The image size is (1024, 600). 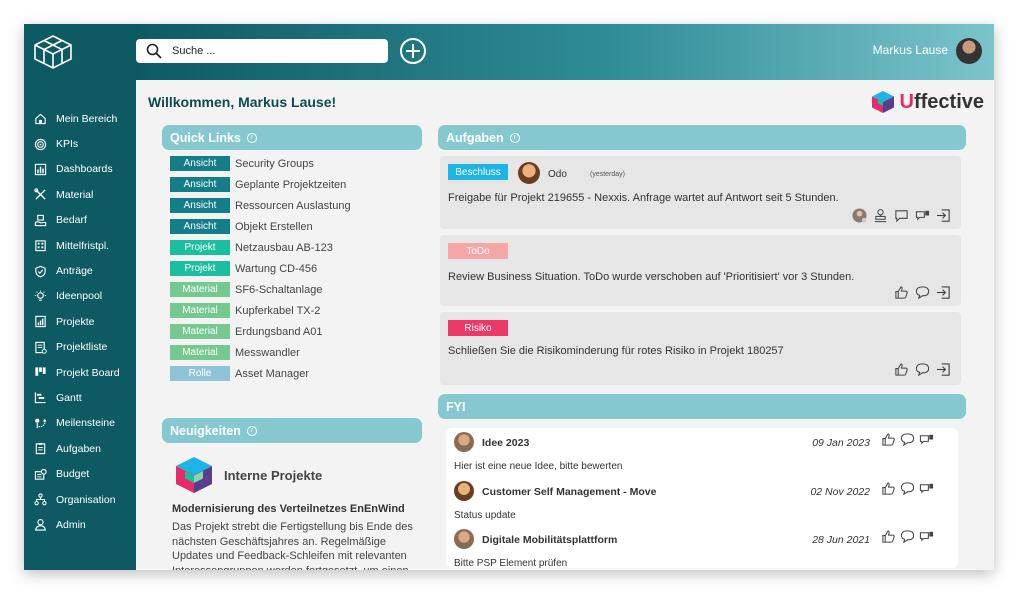 I want to click on fyi-text: Status update, so click(x=485, y=515).